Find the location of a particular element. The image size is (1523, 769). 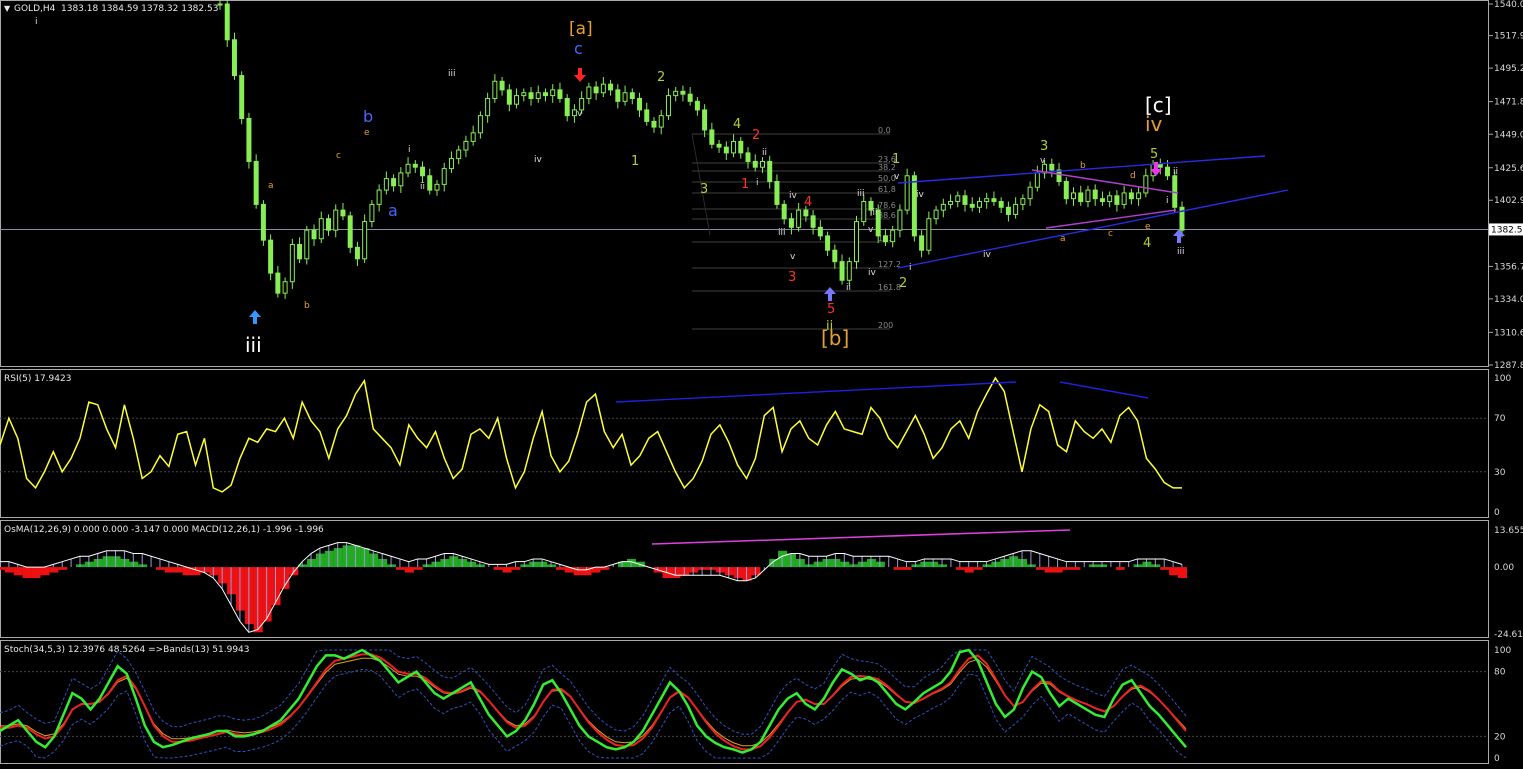

stoch-axis-label: 80 is located at coordinates (1500, 673).